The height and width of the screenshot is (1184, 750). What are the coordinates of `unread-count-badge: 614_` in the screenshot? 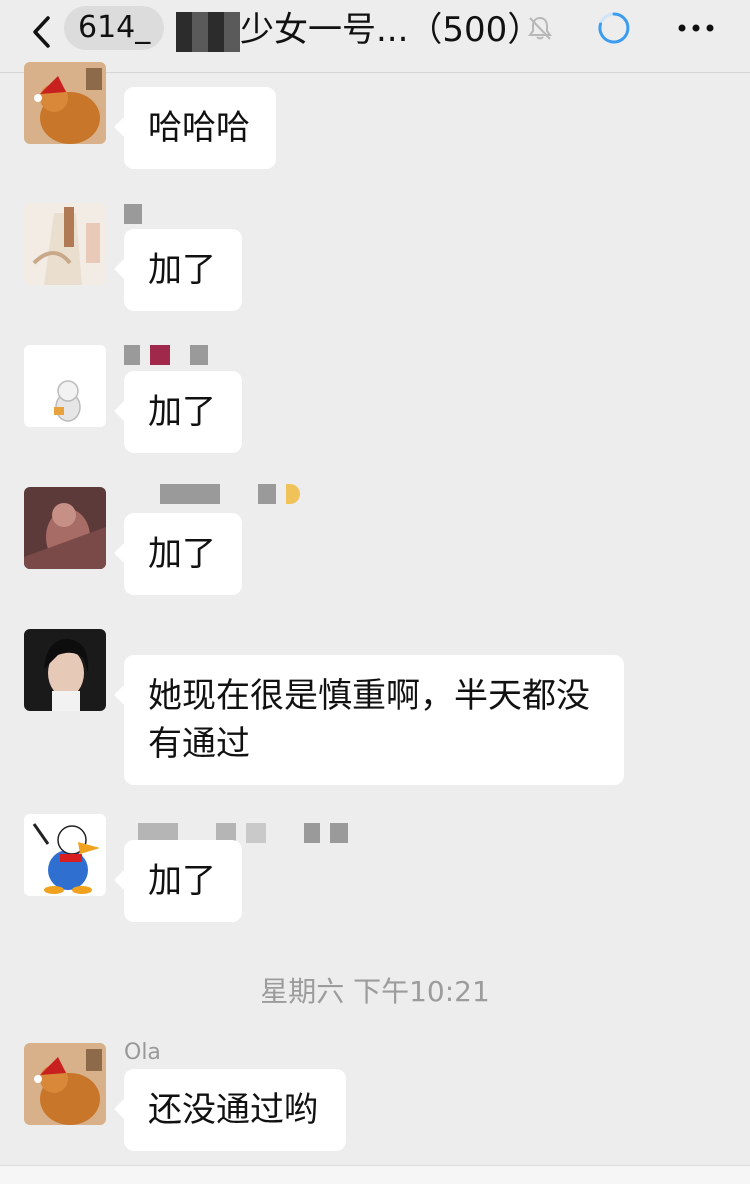 It's located at (114, 28).